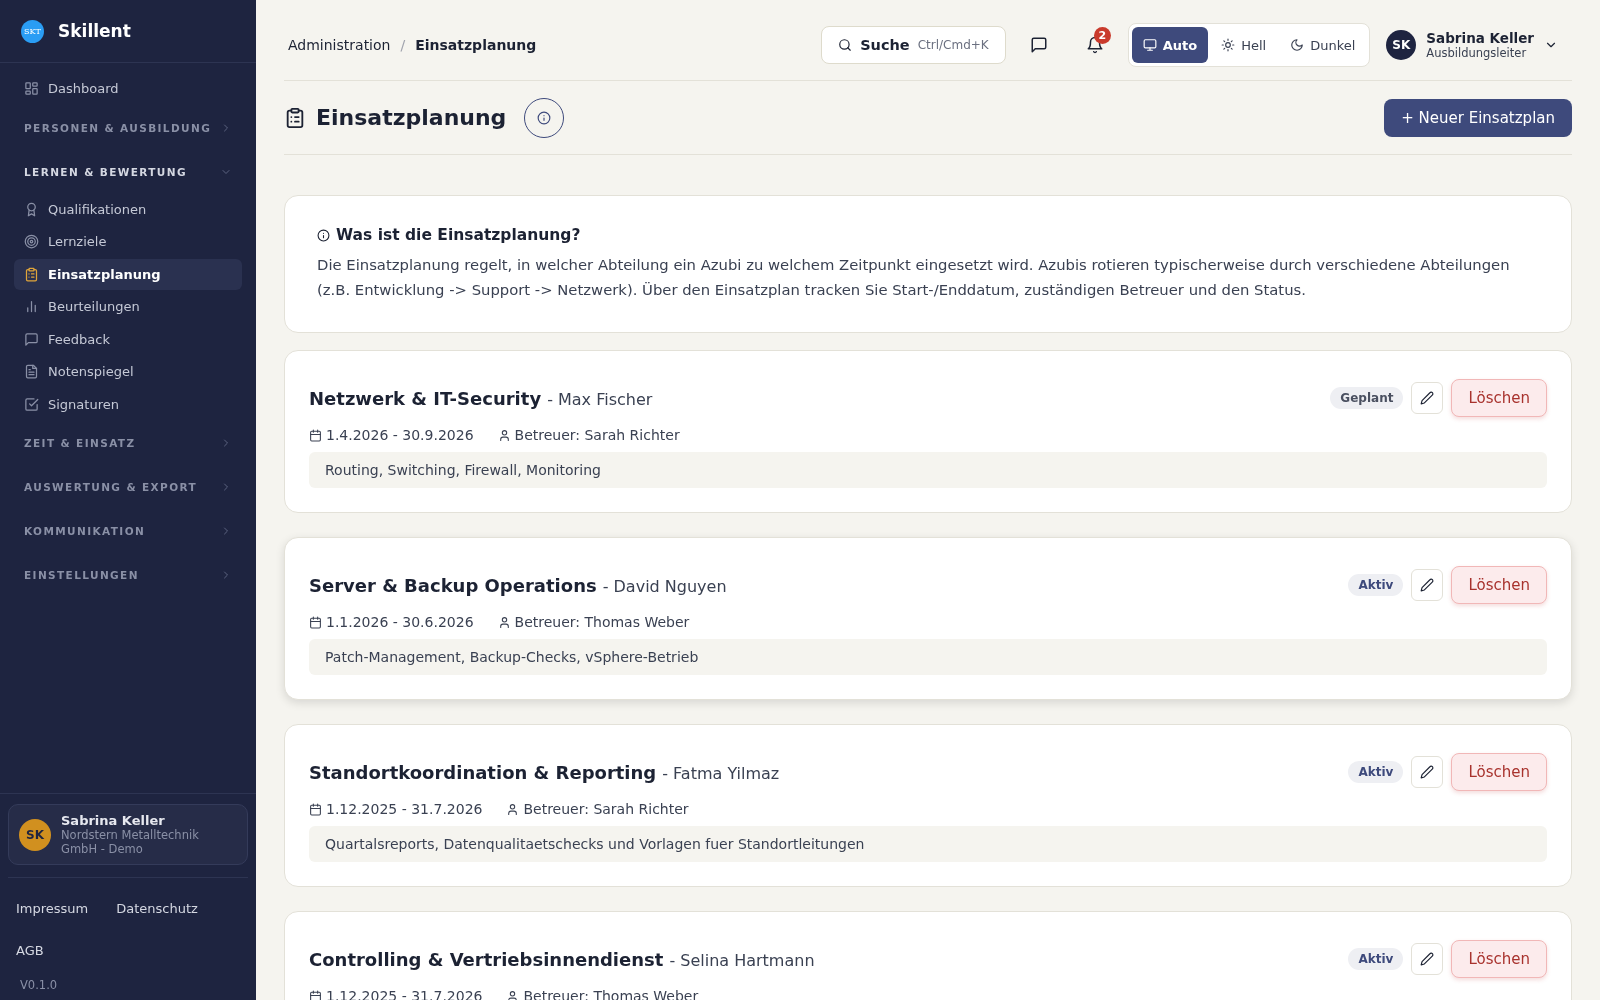  What do you see at coordinates (52, 909) in the screenshot?
I see `footer-link: Impressum` at bounding box center [52, 909].